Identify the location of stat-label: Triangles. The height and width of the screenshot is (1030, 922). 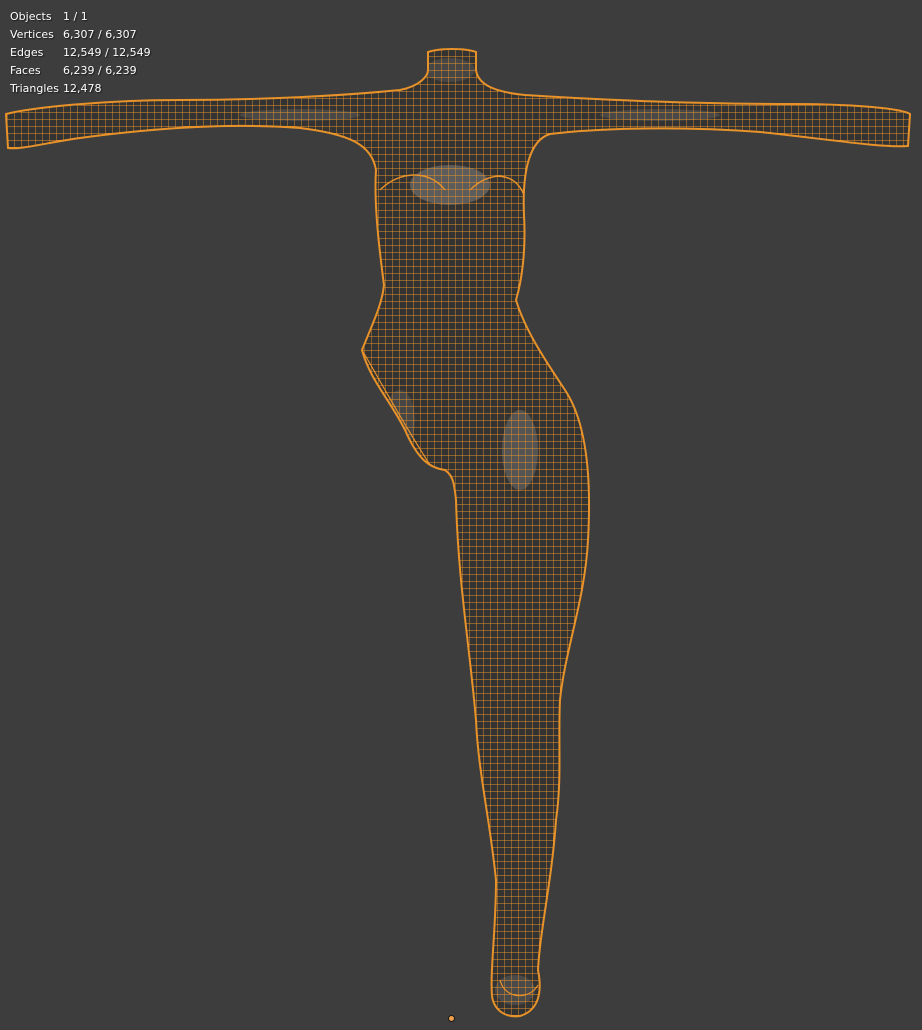
(34, 88).